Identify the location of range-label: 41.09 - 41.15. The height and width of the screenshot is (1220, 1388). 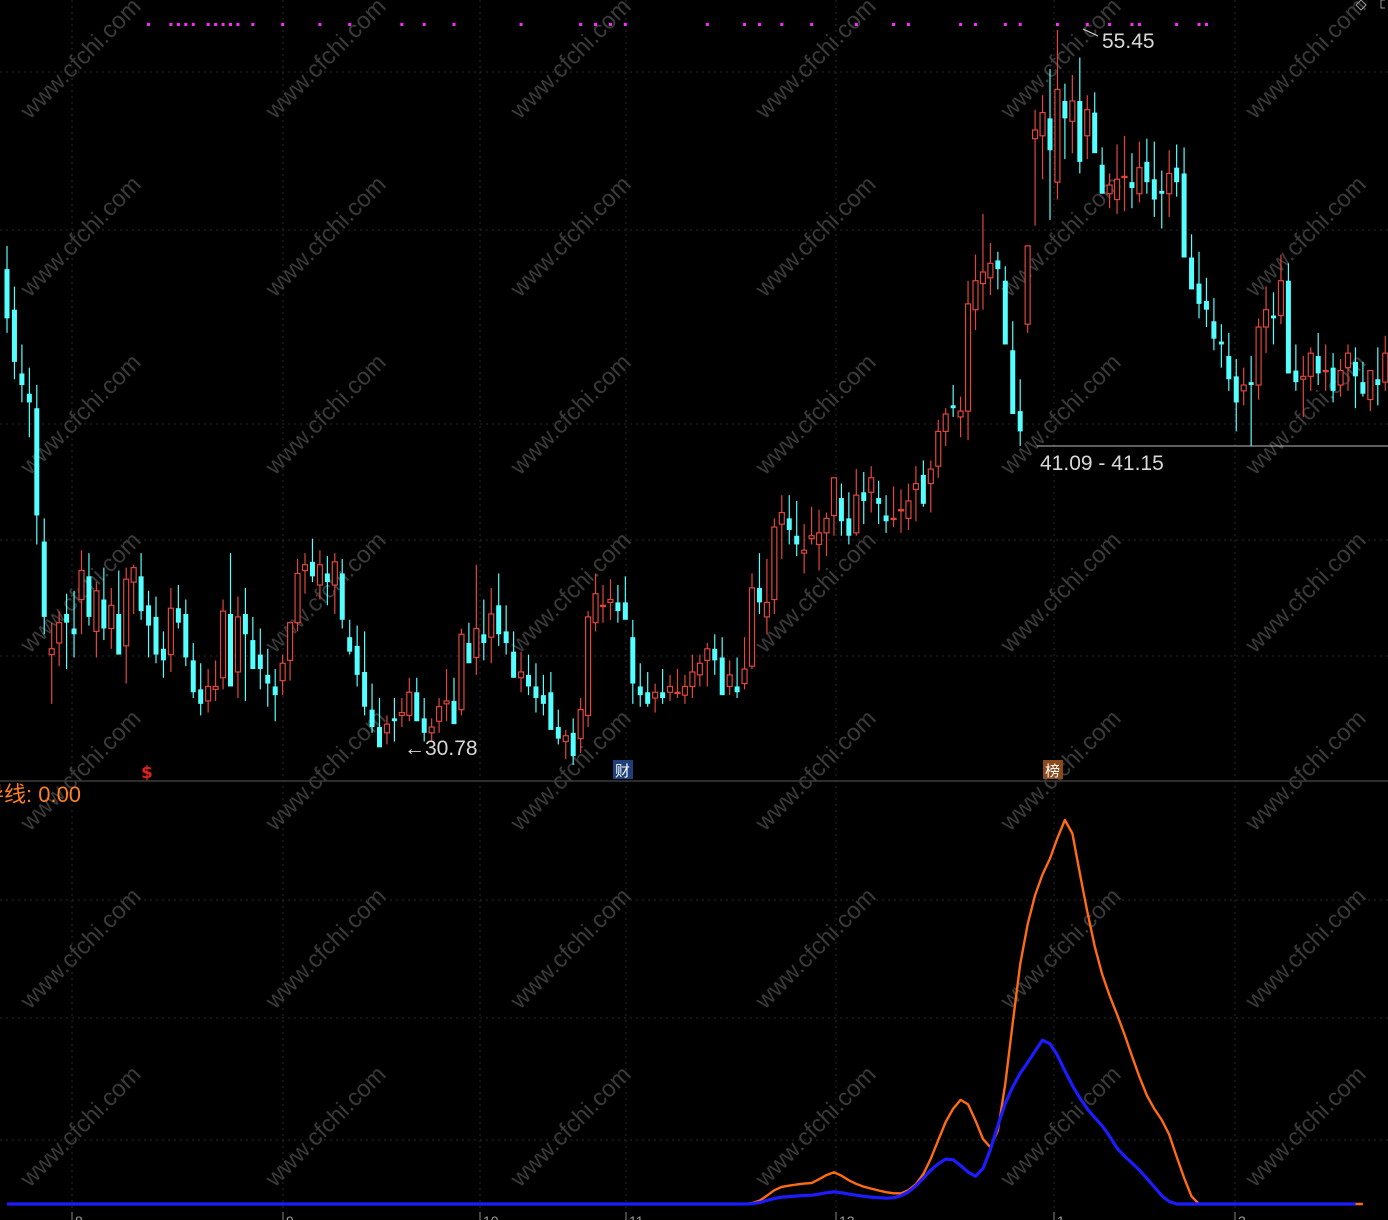
(1102, 463).